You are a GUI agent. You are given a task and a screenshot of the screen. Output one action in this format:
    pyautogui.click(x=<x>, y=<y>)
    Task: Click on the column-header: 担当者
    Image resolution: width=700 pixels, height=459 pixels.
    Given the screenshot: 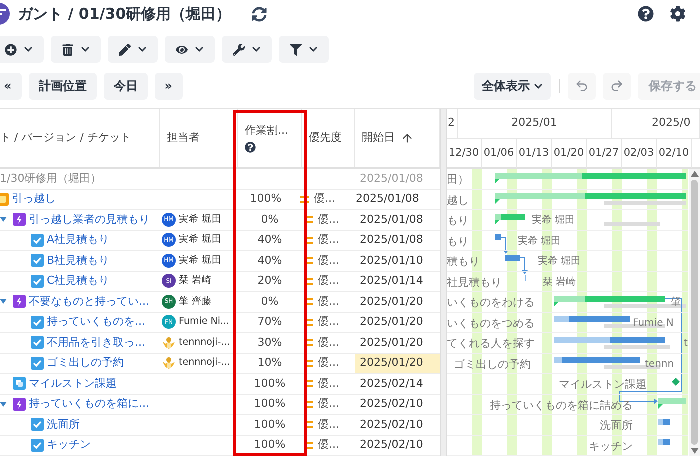 What is the action you would take?
    pyautogui.click(x=199, y=138)
    